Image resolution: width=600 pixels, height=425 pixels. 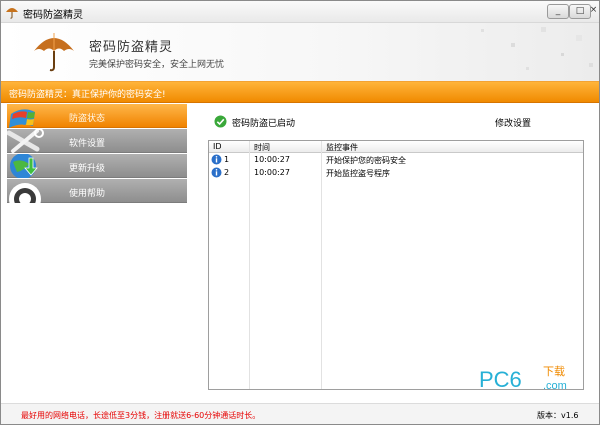 I want to click on app-name: 密码防盗精灵, so click(x=131, y=47).